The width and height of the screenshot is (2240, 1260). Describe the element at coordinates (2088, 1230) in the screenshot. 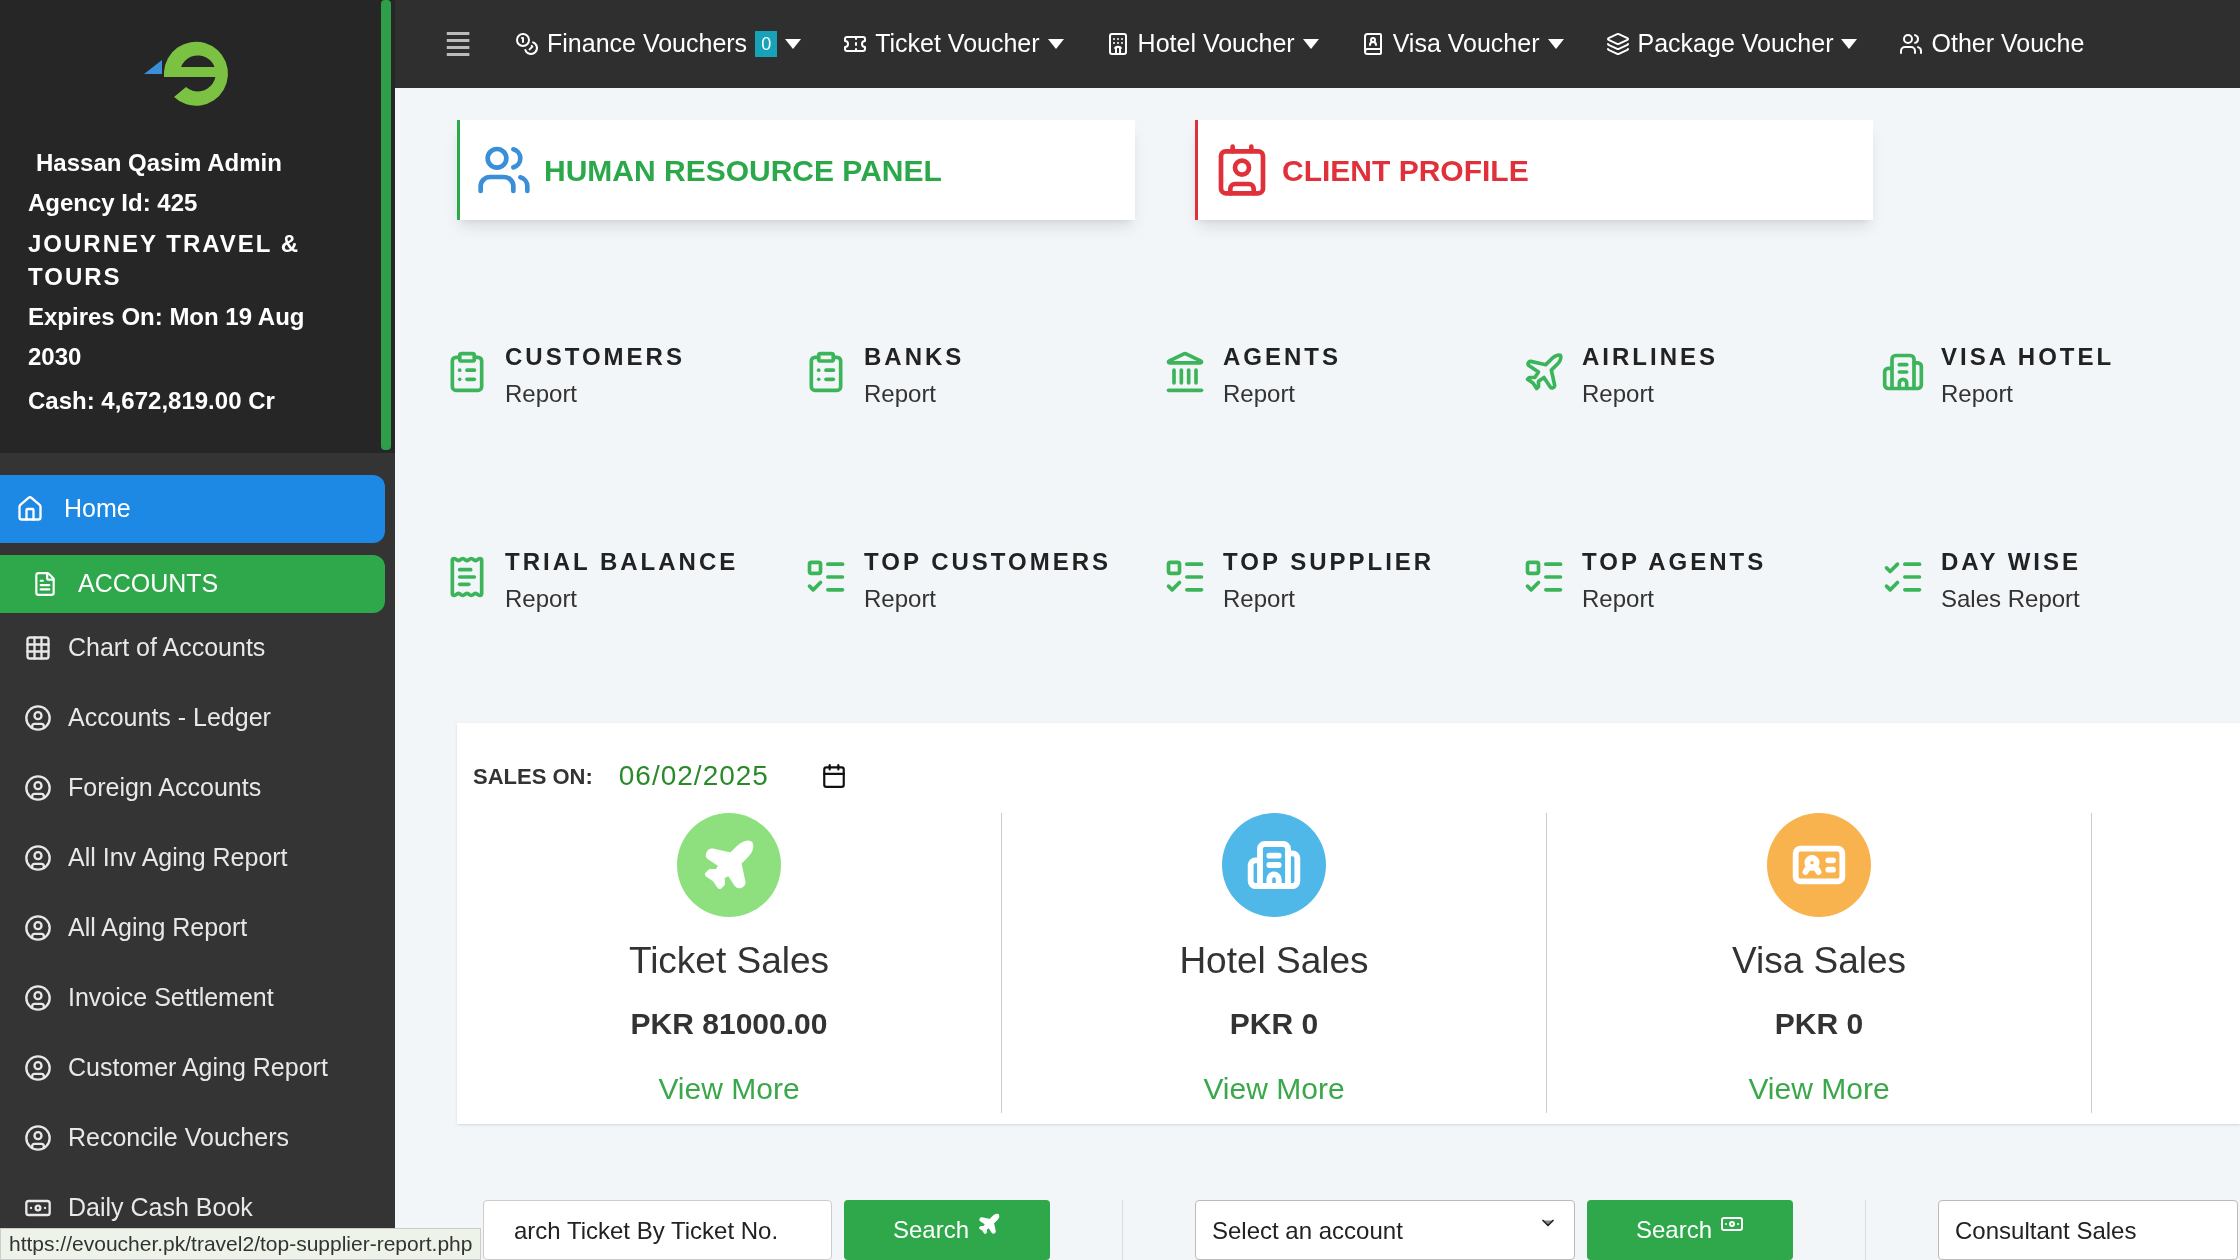

I see `consultant-field: Consultant Sales` at that location.